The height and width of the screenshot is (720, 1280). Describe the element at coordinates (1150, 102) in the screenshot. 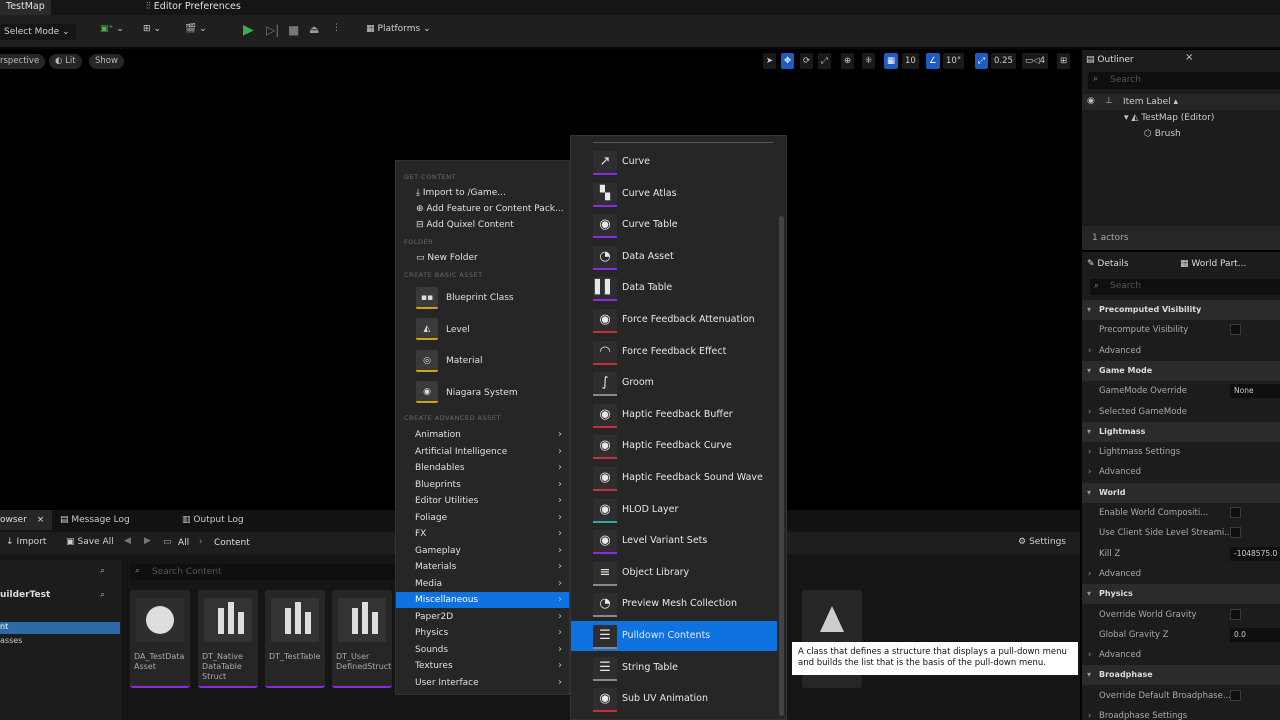

I see `item-label-column: Item Label ▴` at that location.